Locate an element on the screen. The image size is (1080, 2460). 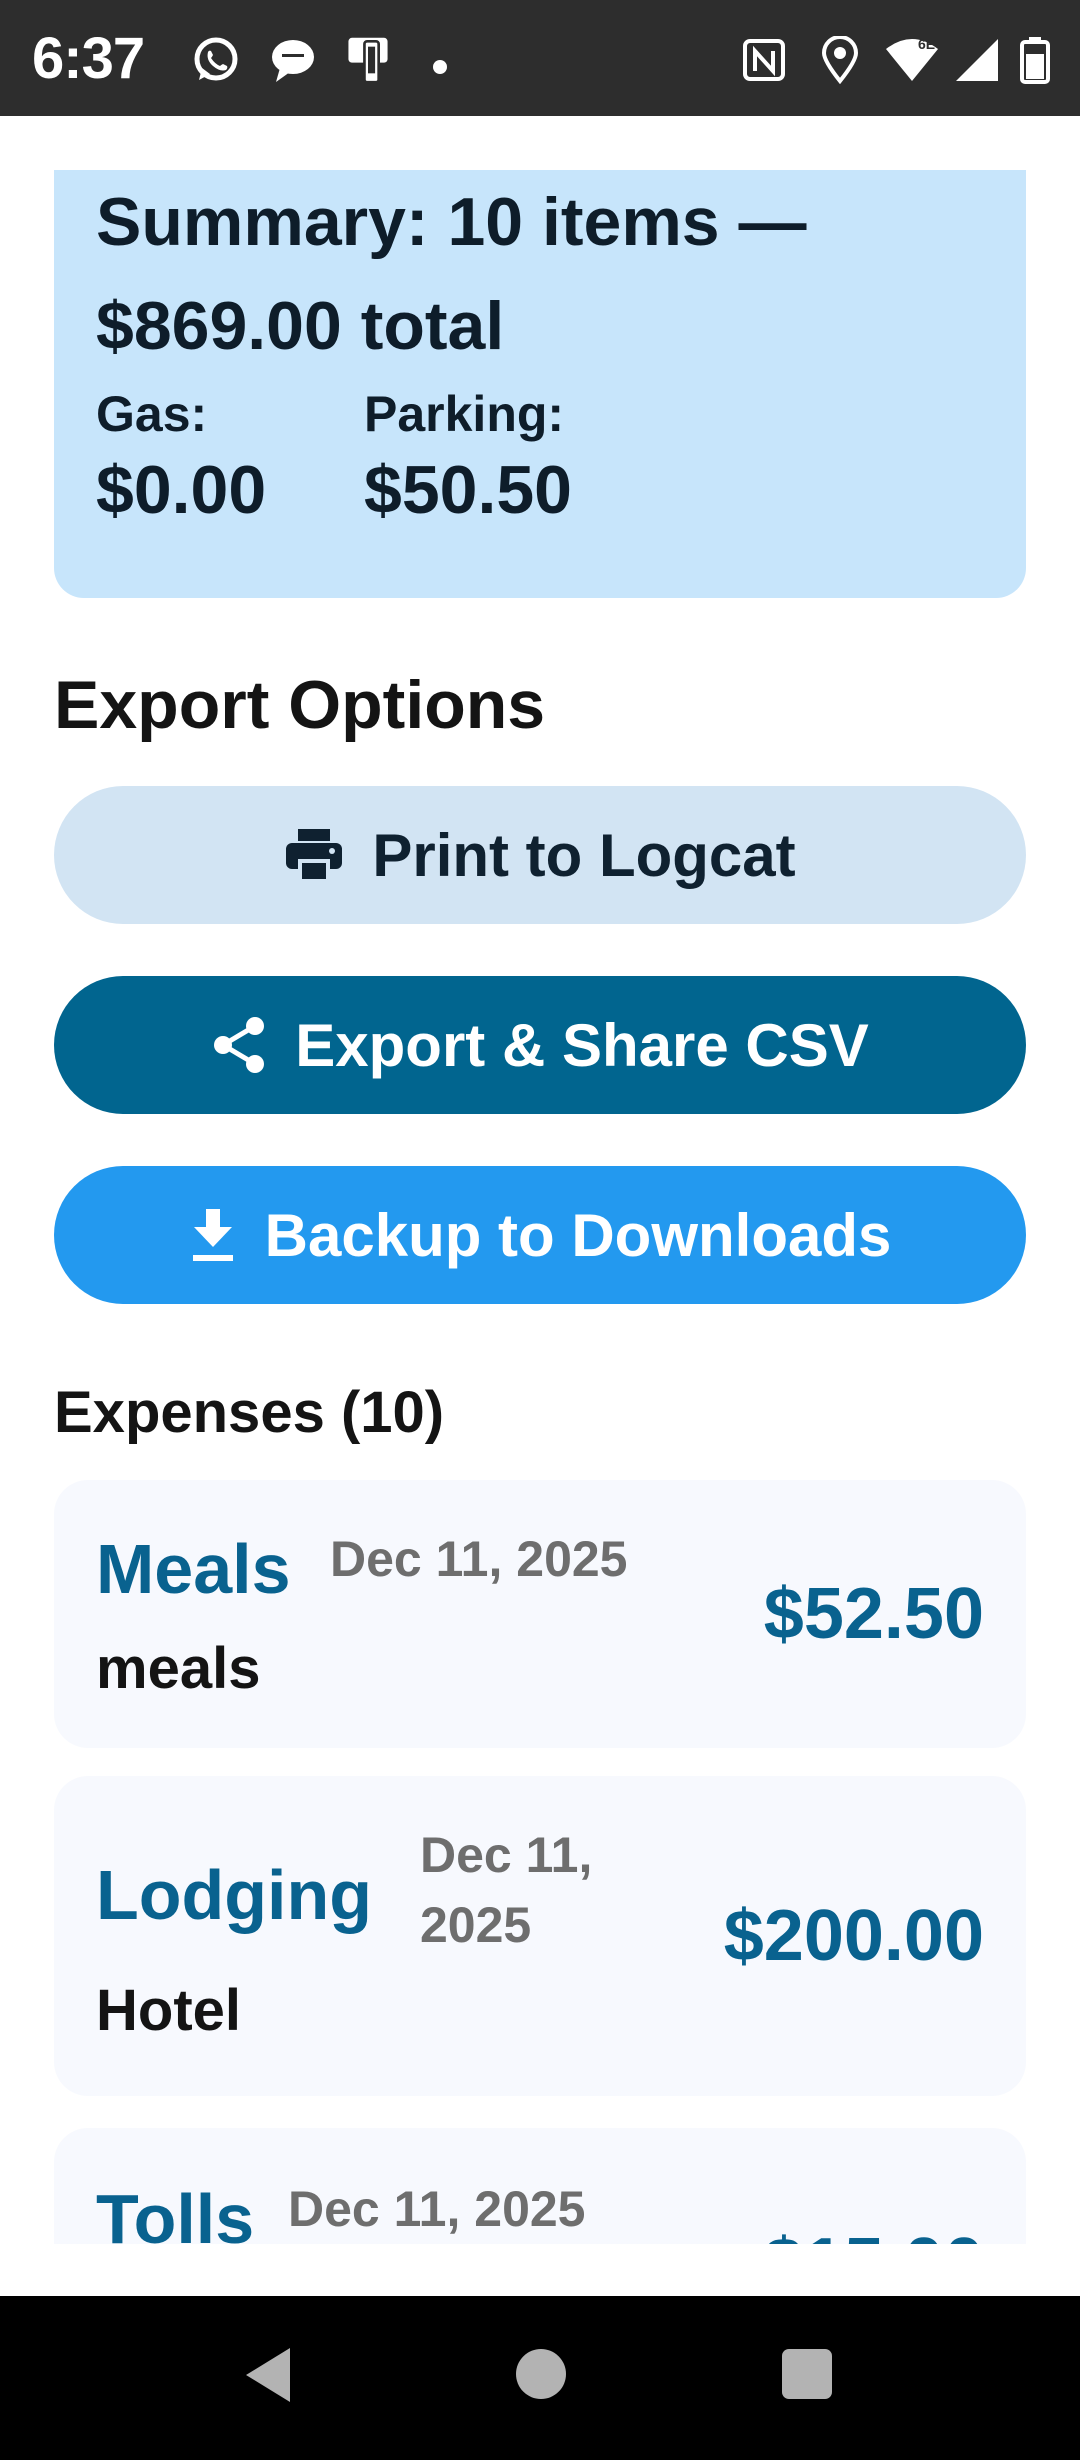
location-icon is located at coordinates (840, 60).